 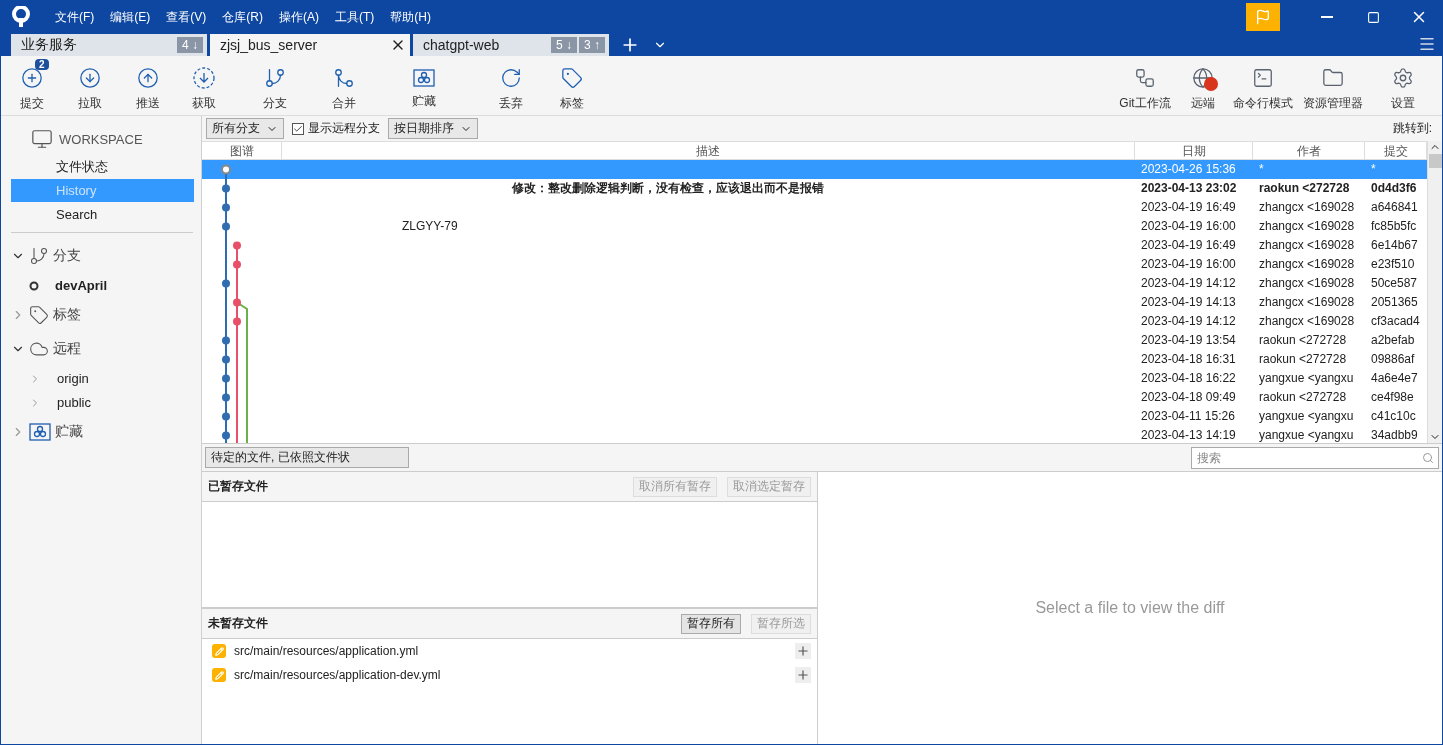 What do you see at coordinates (1211, 84) in the screenshot?
I see `alert-icon` at bounding box center [1211, 84].